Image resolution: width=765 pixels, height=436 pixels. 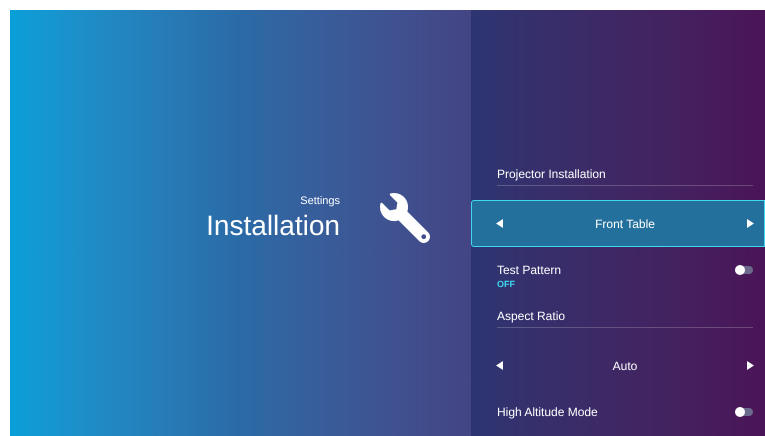 I want to click on option-selector: Front Table, so click(x=618, y=223).